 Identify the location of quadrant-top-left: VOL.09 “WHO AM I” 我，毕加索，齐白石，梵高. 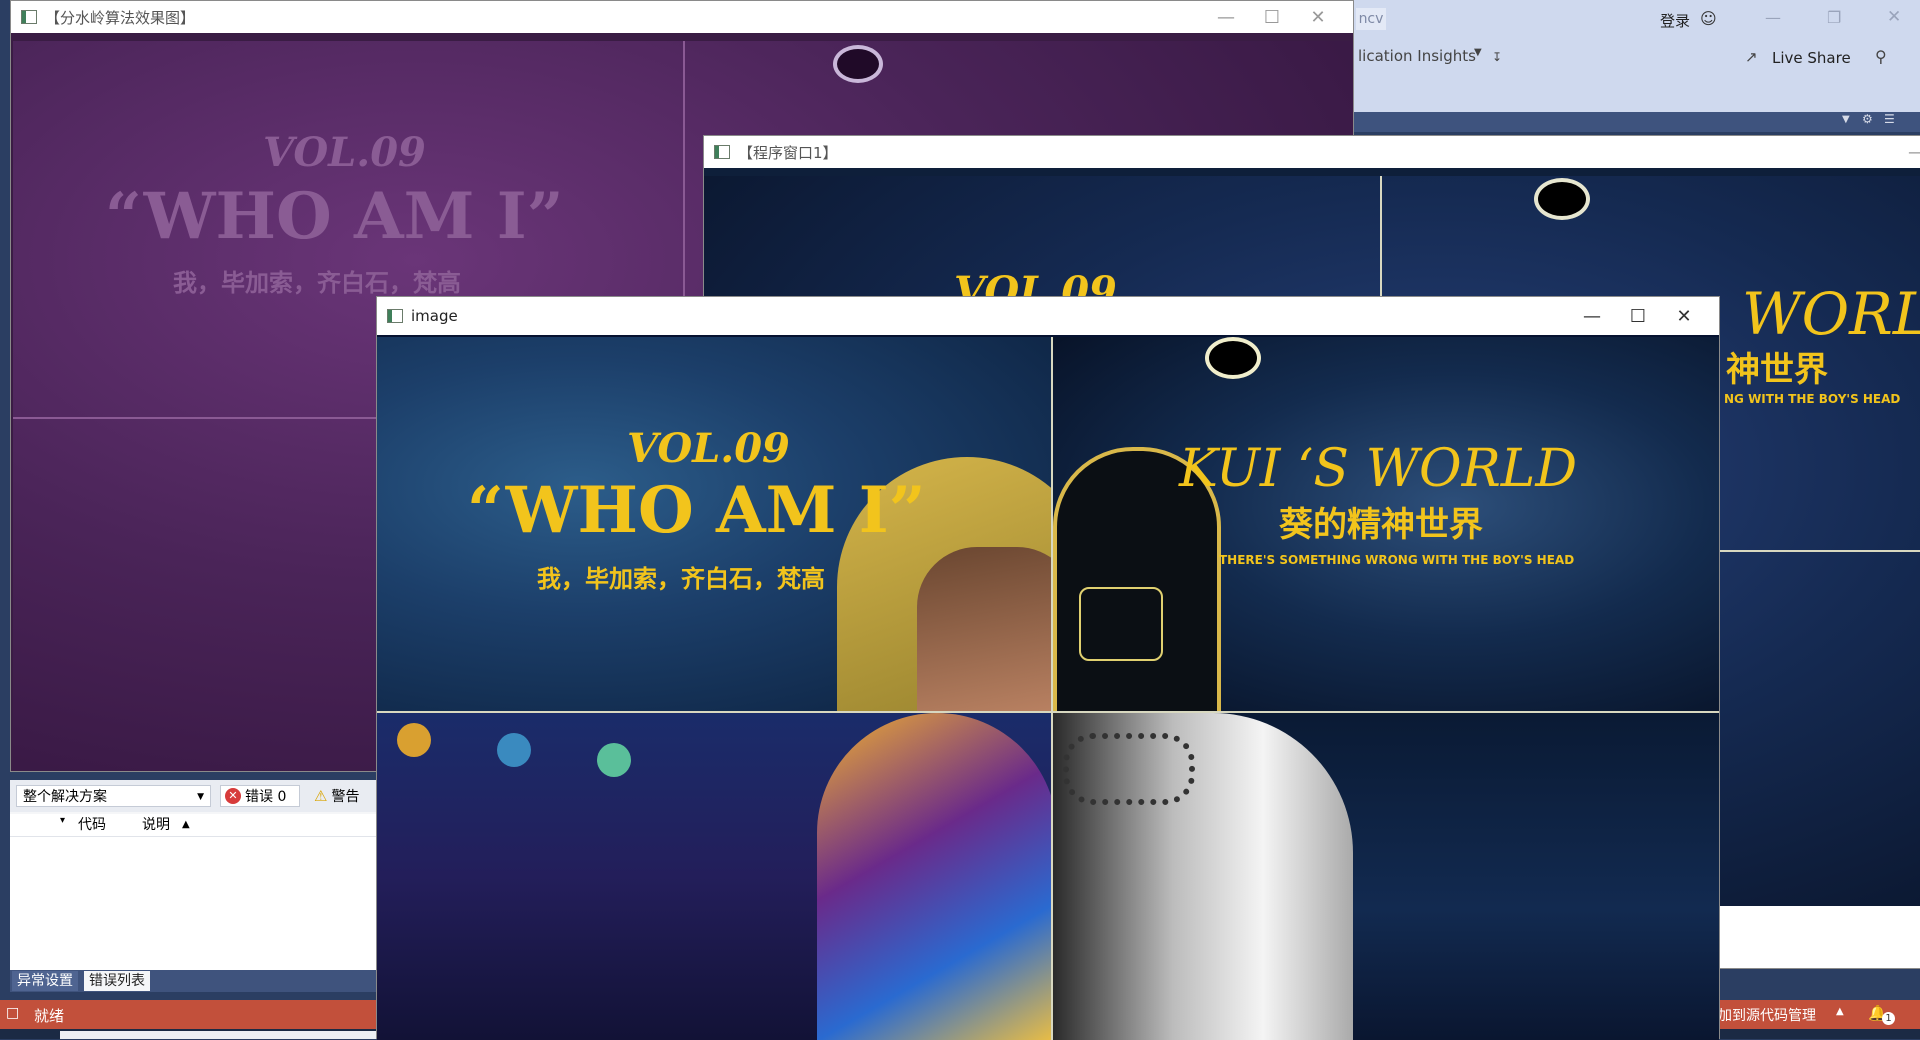
(714, 524).